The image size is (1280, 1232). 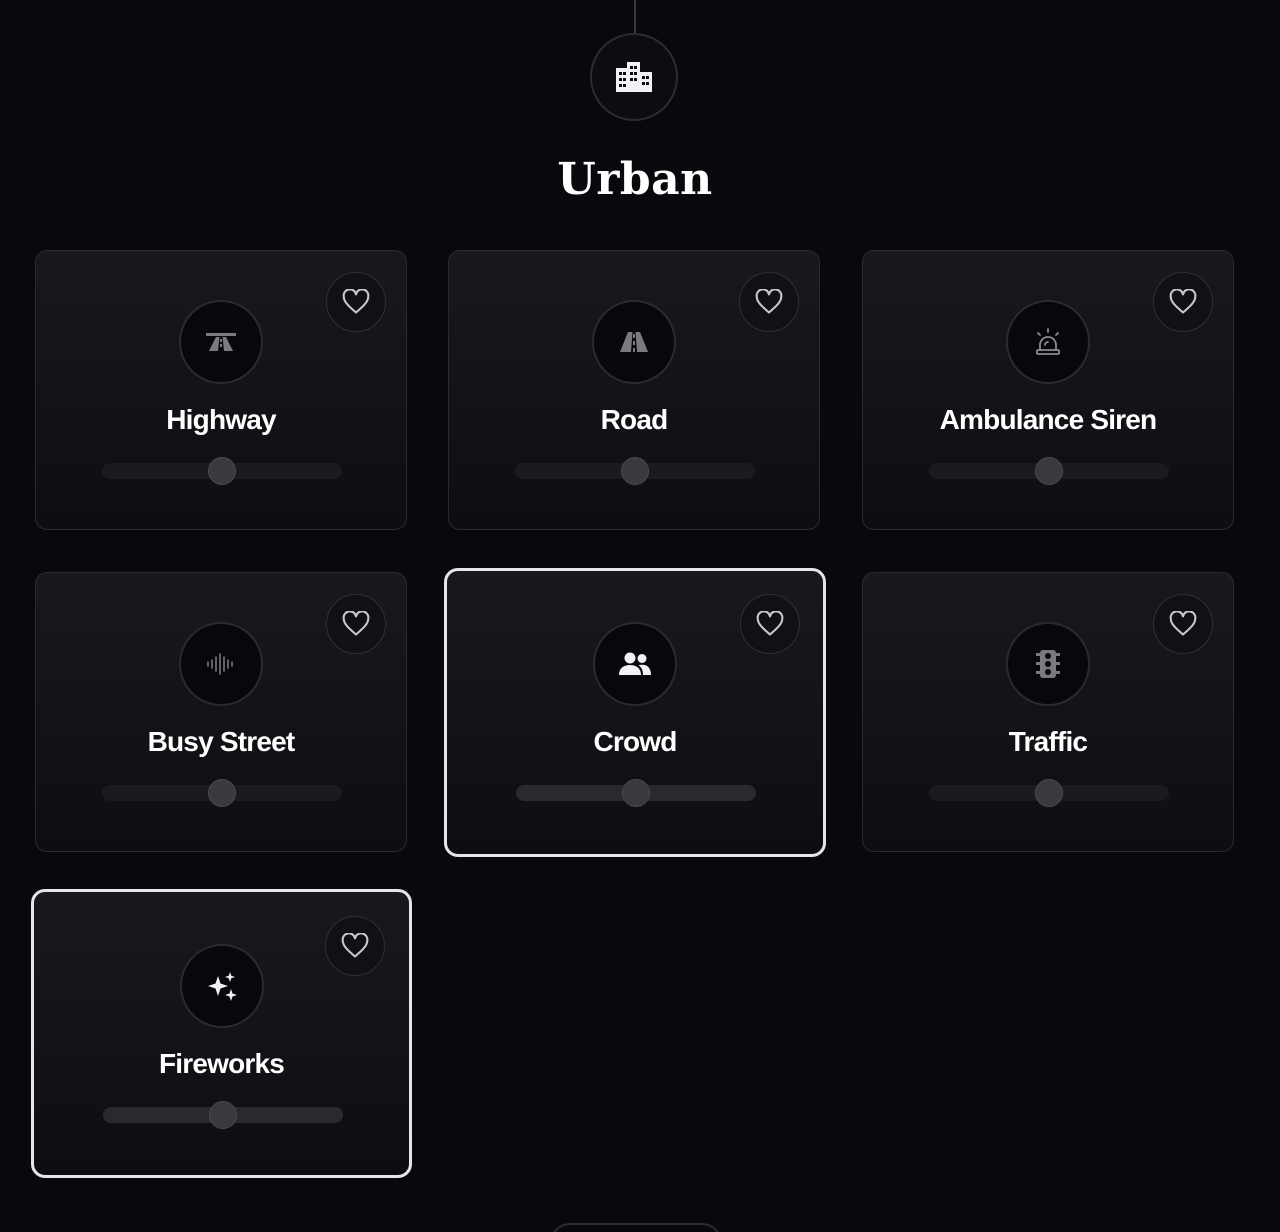 I want to click on siren-icon, so click(x=1048, y=342).